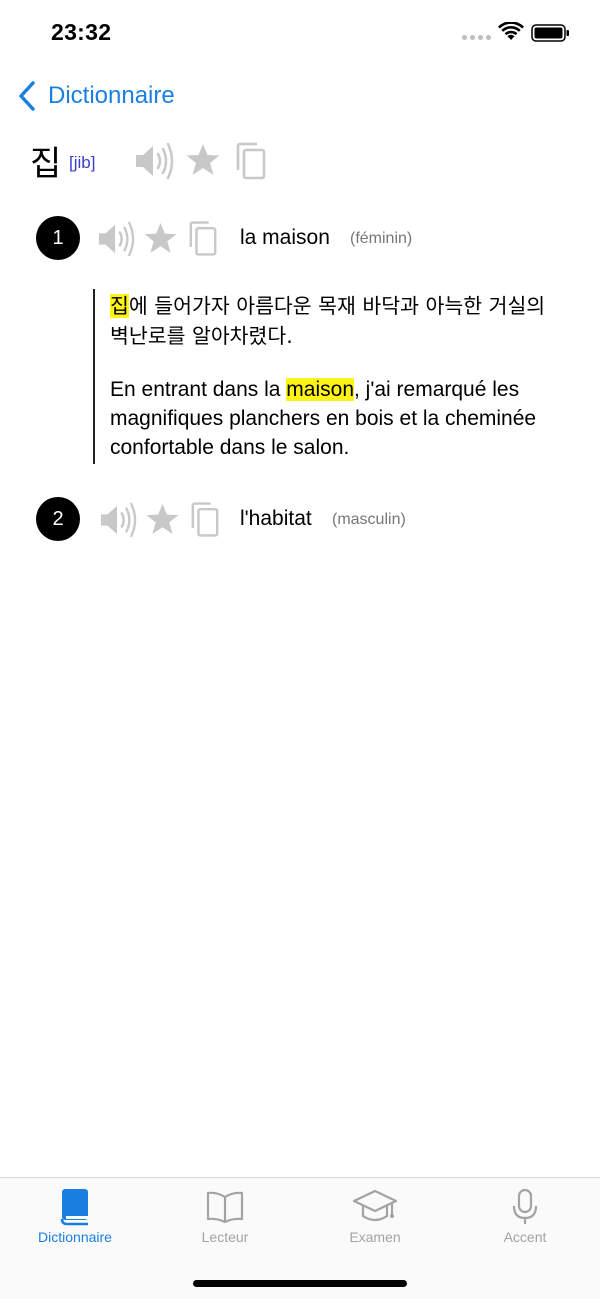  Describe the element at coordinates (369, 519) in the screenshot. I see `sense-gender: (masculin)` at that location.